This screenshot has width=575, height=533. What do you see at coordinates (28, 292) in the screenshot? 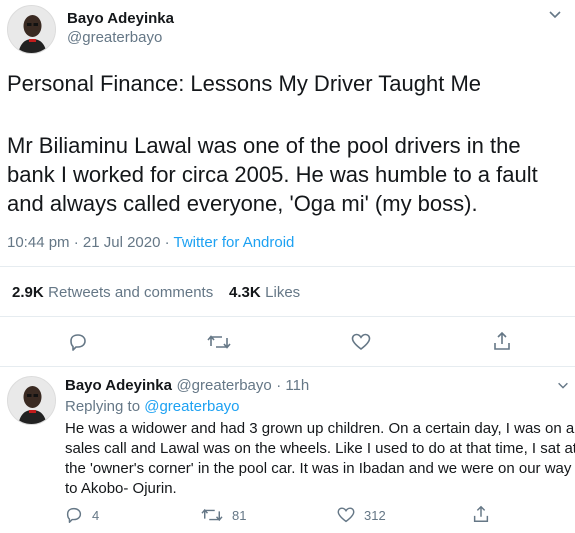
I see `retweets-count: 2.9K` at bounding box center [28, 292].